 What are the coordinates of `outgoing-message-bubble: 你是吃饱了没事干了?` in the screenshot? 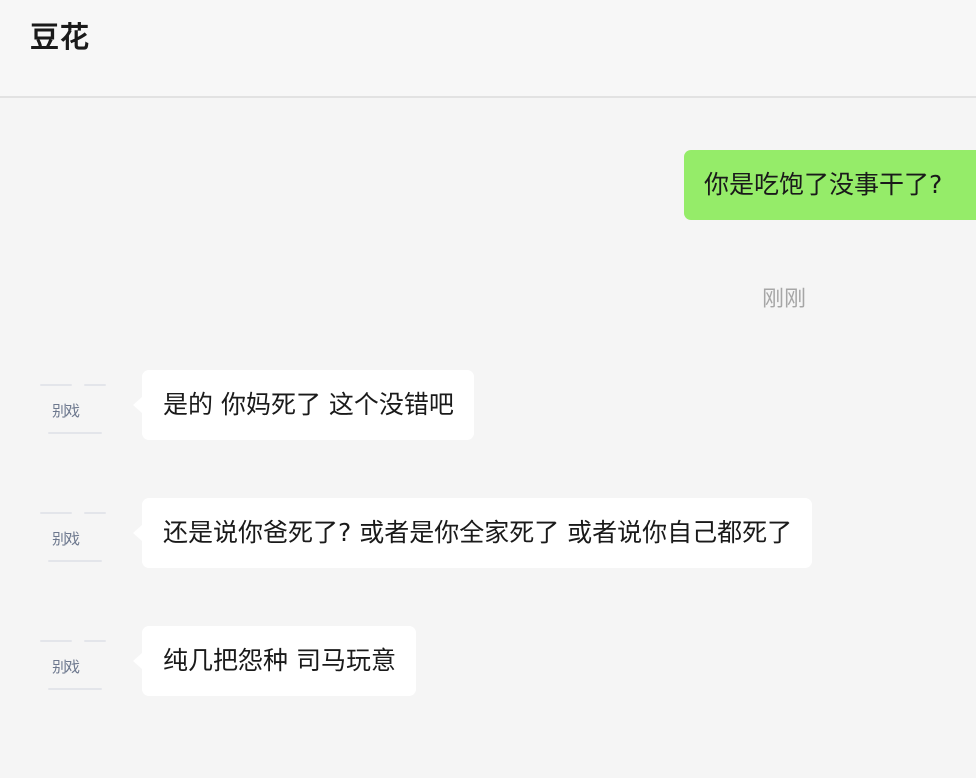 It's located at (830, 185).